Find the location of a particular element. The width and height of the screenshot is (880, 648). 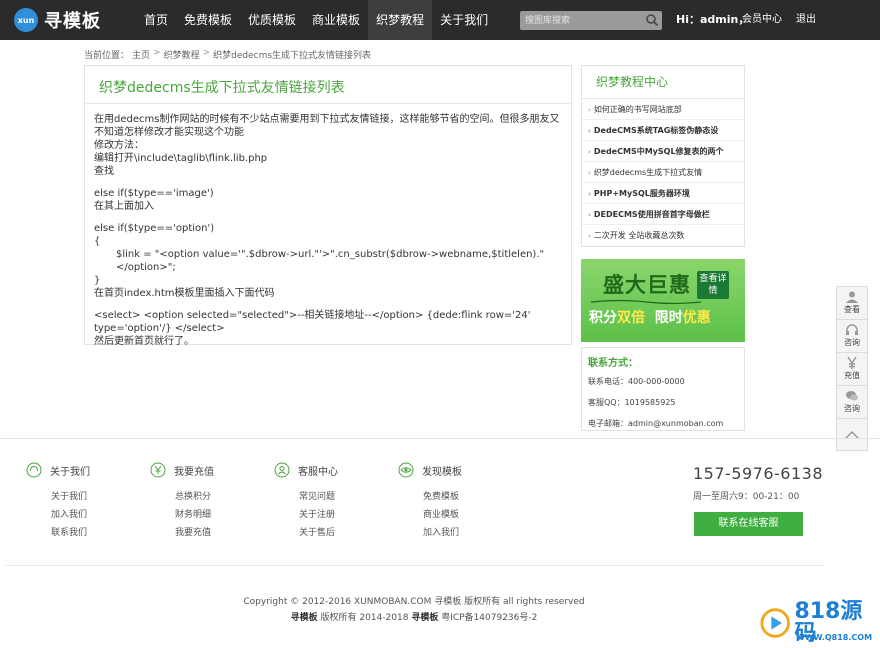

footer-divider-bottom is located at coordinates (415, 565).